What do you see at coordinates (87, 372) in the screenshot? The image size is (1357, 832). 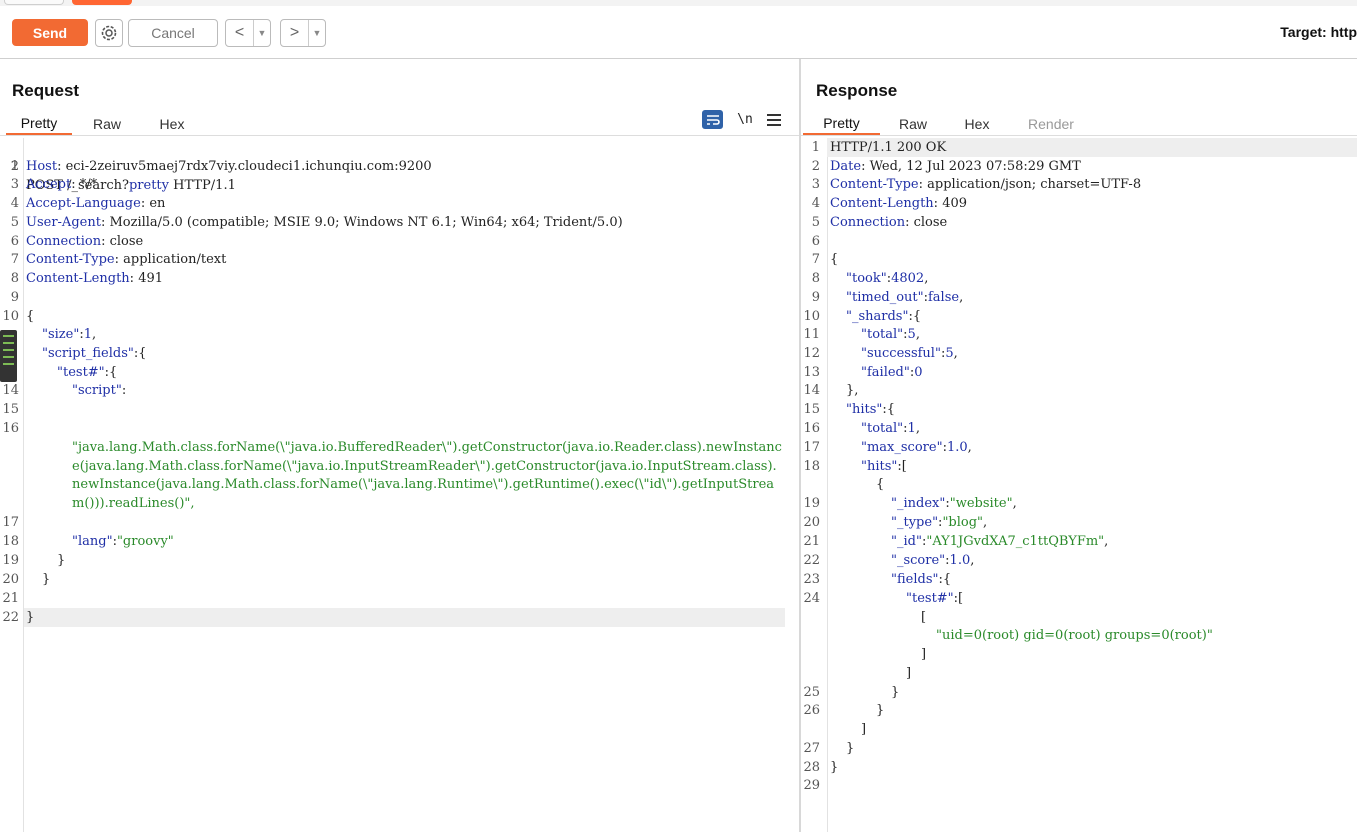 I see `code-line: "test#":{` at bounding box center [87, 372].